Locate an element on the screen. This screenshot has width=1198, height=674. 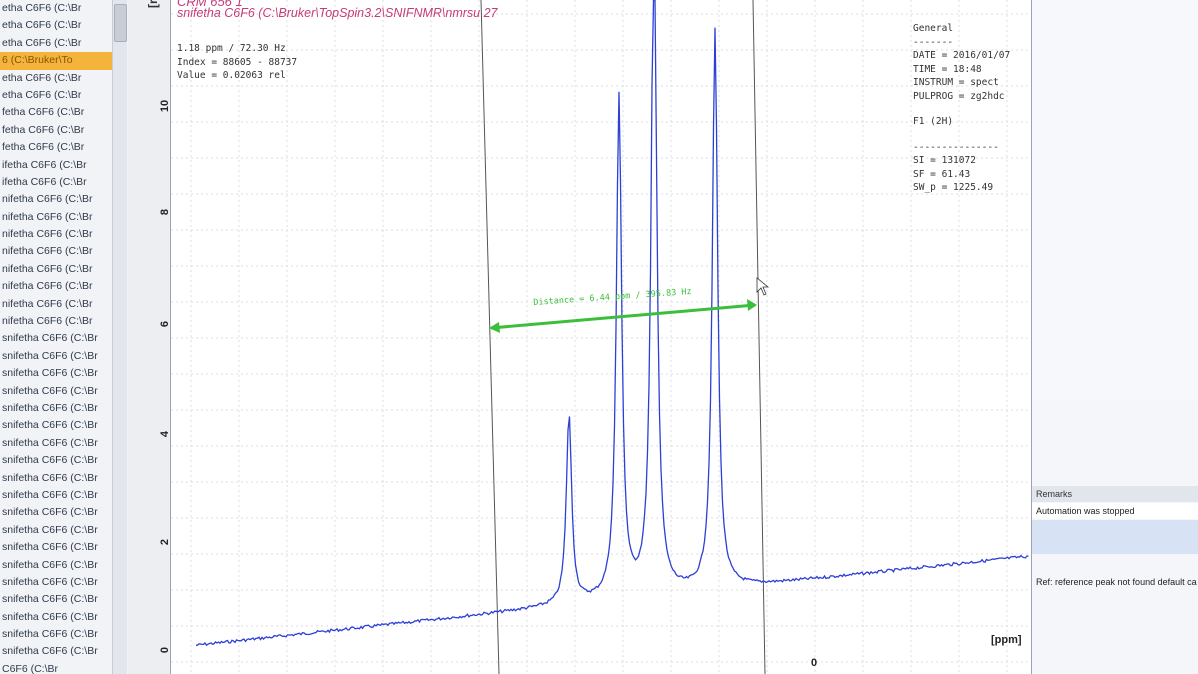
param-instrum: INSTRUM = spect is located at coordinates (956, 82).